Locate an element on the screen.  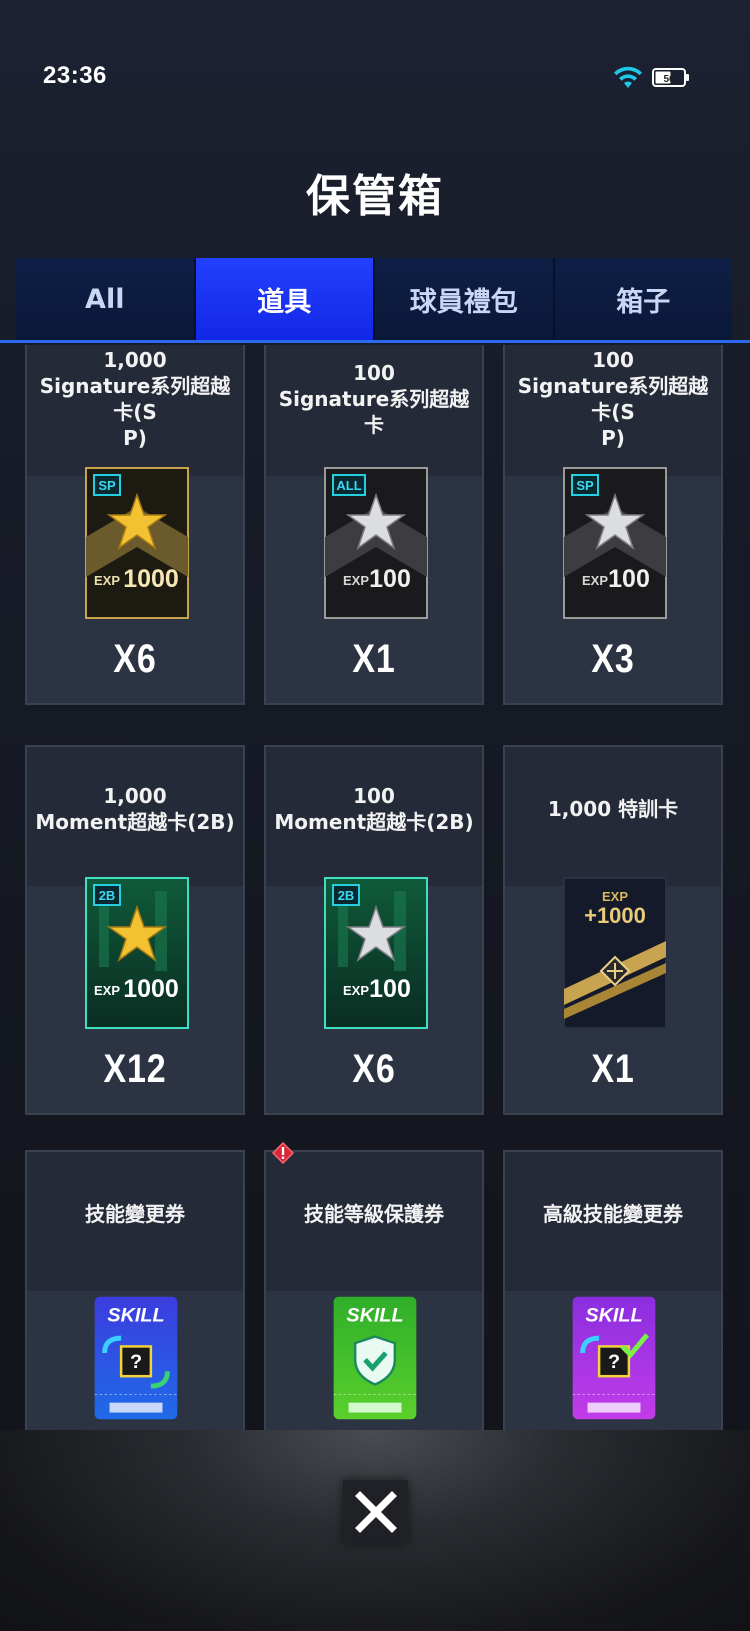
item-name: 高級技能變更券 is located at coordinates (613, 1214).